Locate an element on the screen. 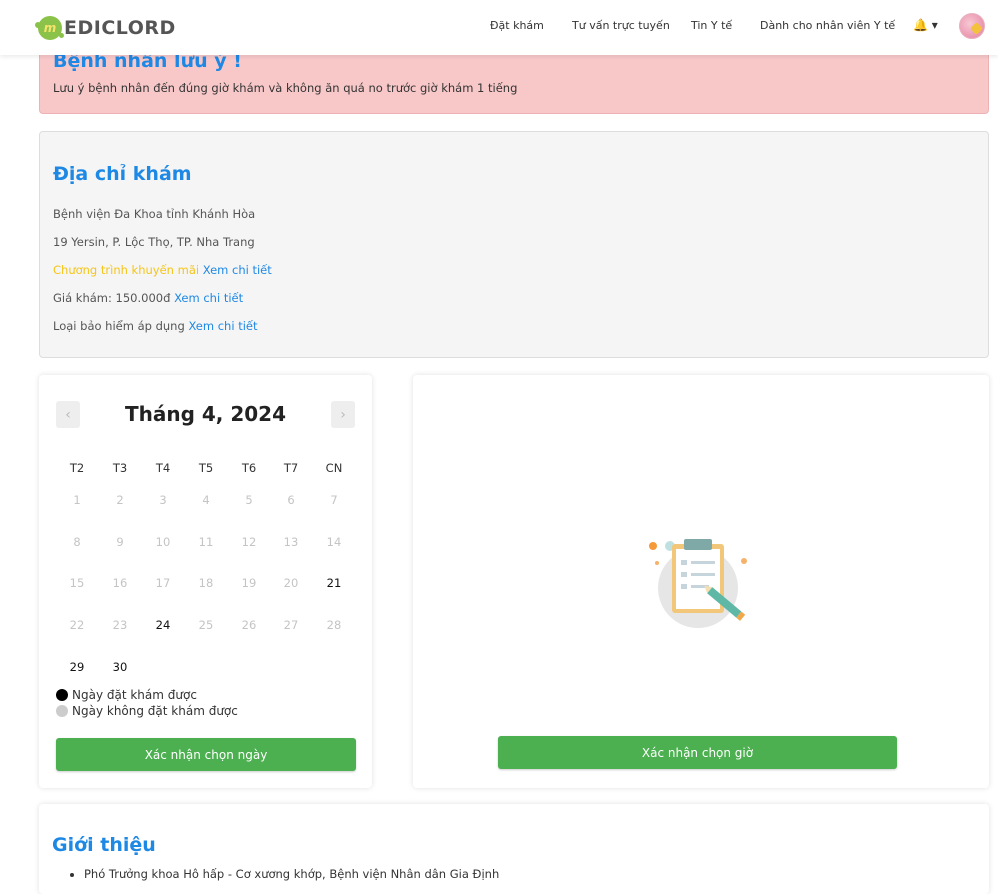  calendar-day: 28 is located at coordinates (334, 625).